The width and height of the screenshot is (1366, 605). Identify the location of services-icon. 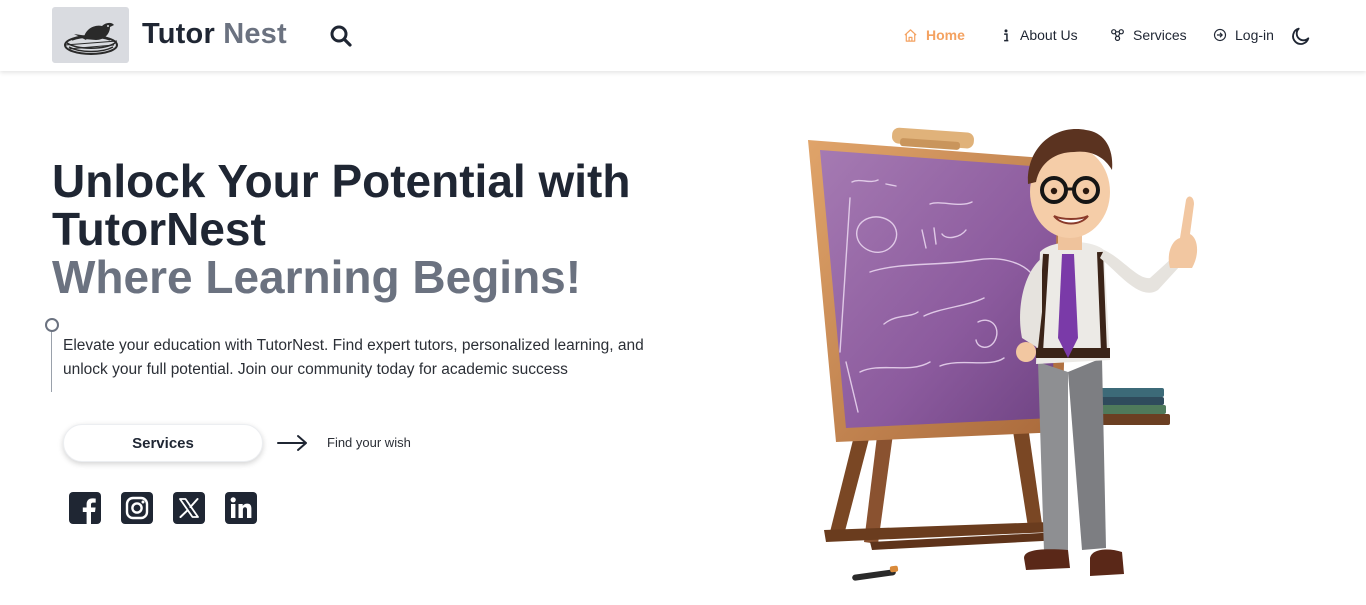
(1117, 34).